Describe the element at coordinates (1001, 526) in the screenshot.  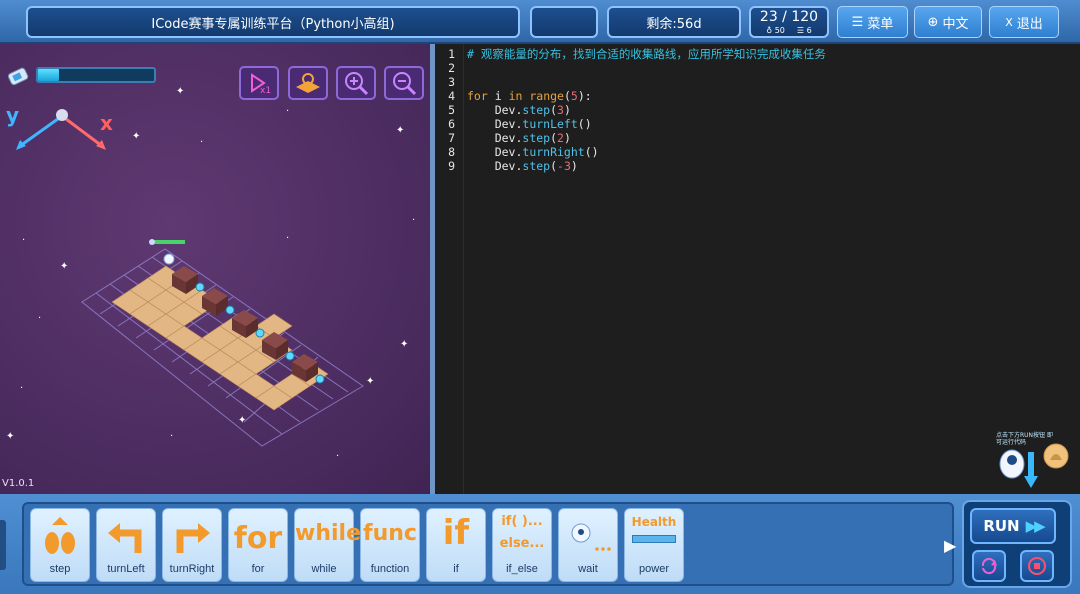
I see `run-button-label: RUN` at that location.